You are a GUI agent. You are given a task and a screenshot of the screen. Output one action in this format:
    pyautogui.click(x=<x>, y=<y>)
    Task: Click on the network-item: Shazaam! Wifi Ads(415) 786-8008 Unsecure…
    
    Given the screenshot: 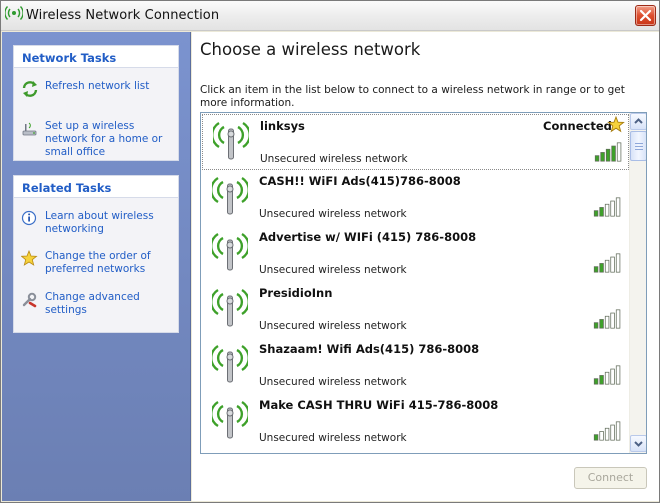 What is the action you would take?
    pyautogui.click(x=415, y=366)
    